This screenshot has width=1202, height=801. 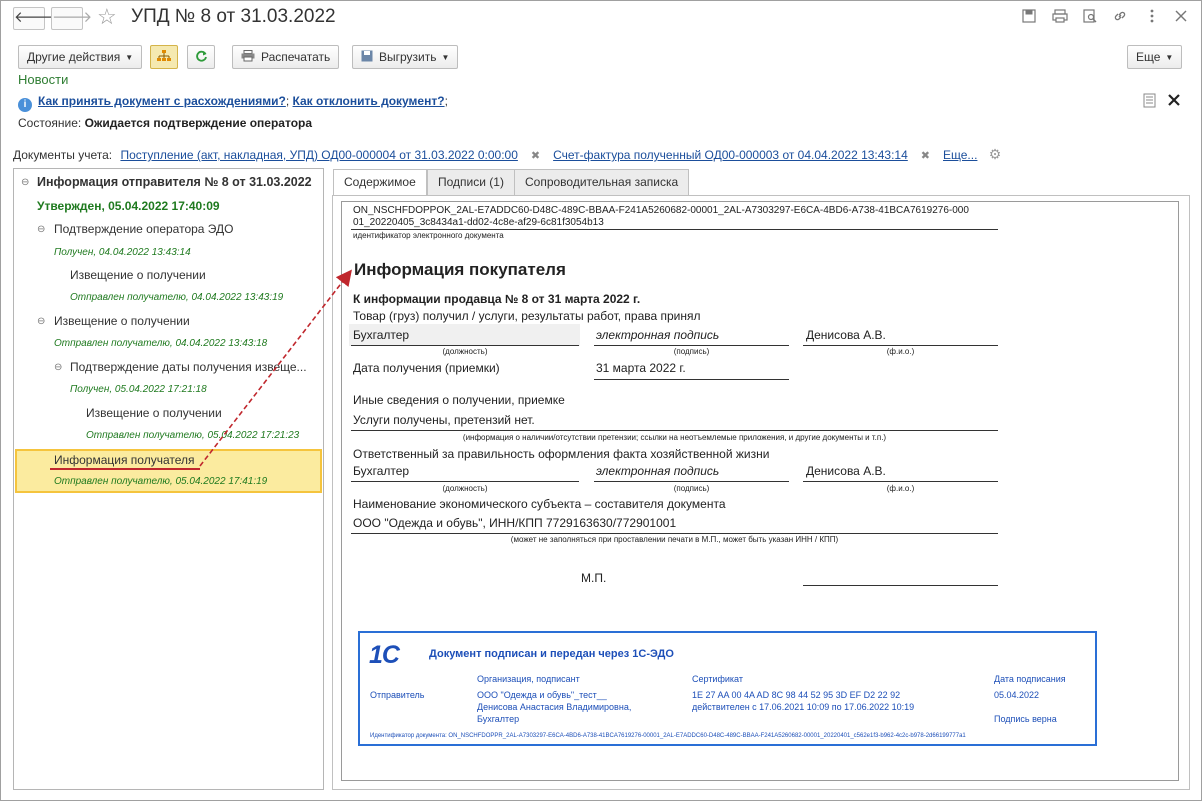 I want to click on document-title: Информация покупателя, so click(x=460, y=269).